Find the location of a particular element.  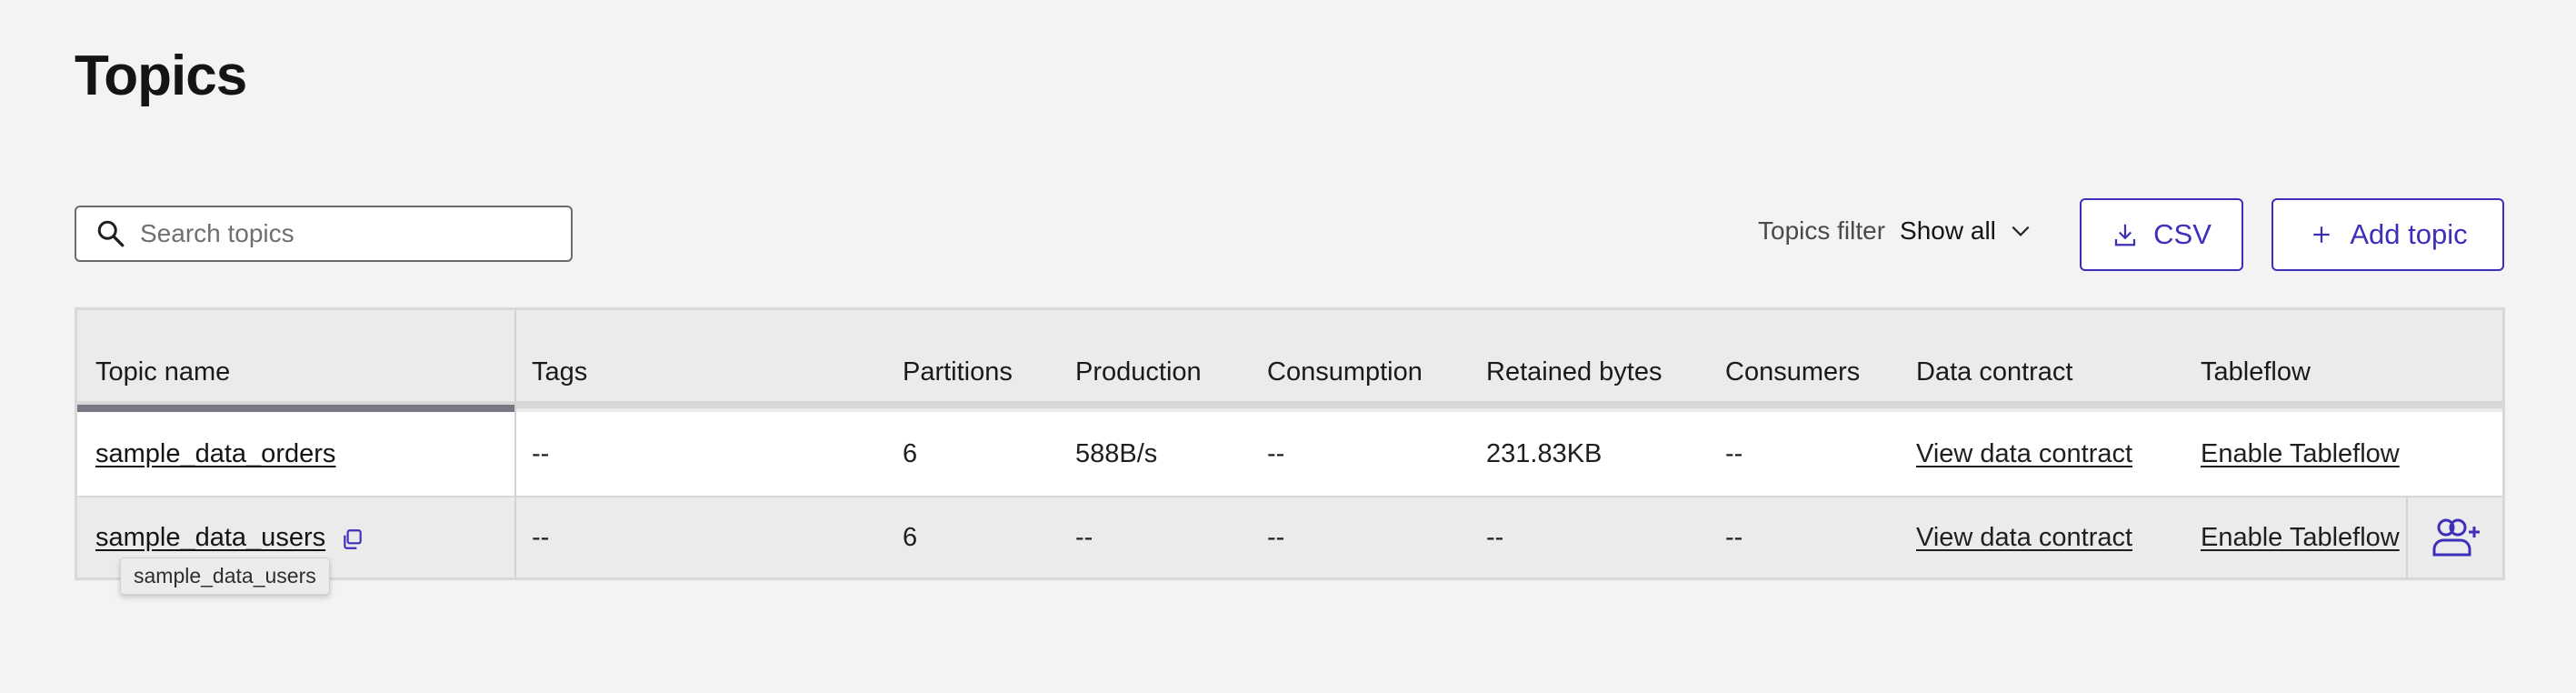

csv-button-label: CSV is located at coordinates (2182, 234).